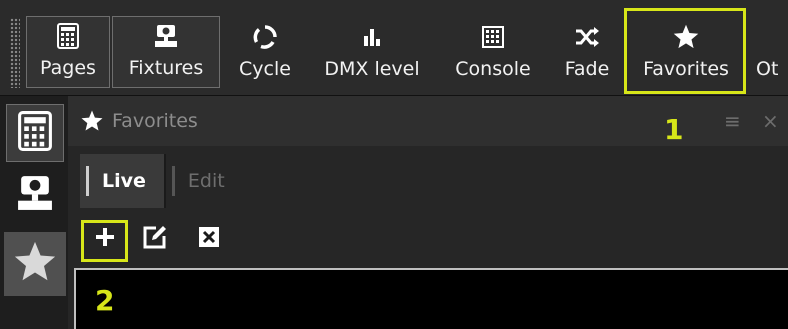 The image size is (788, 329). Describe the element at coordinates (155, 121) in the screenshot. I see `panel-title: Favorites` at that location.